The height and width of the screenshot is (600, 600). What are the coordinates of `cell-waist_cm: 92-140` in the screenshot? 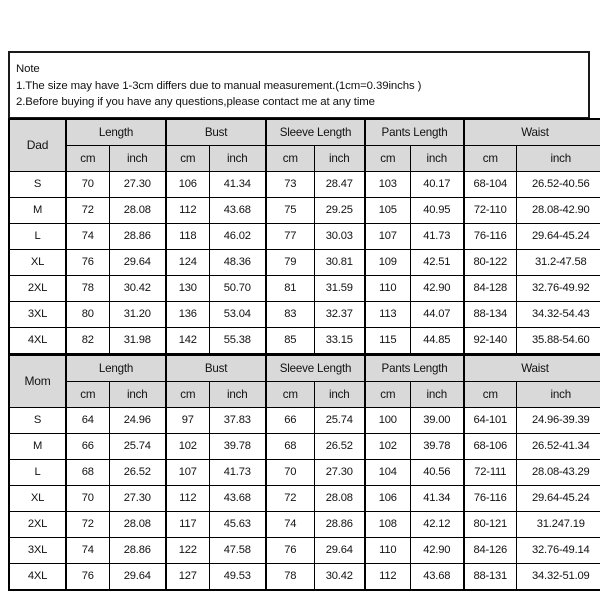 It's located at (490, 340).